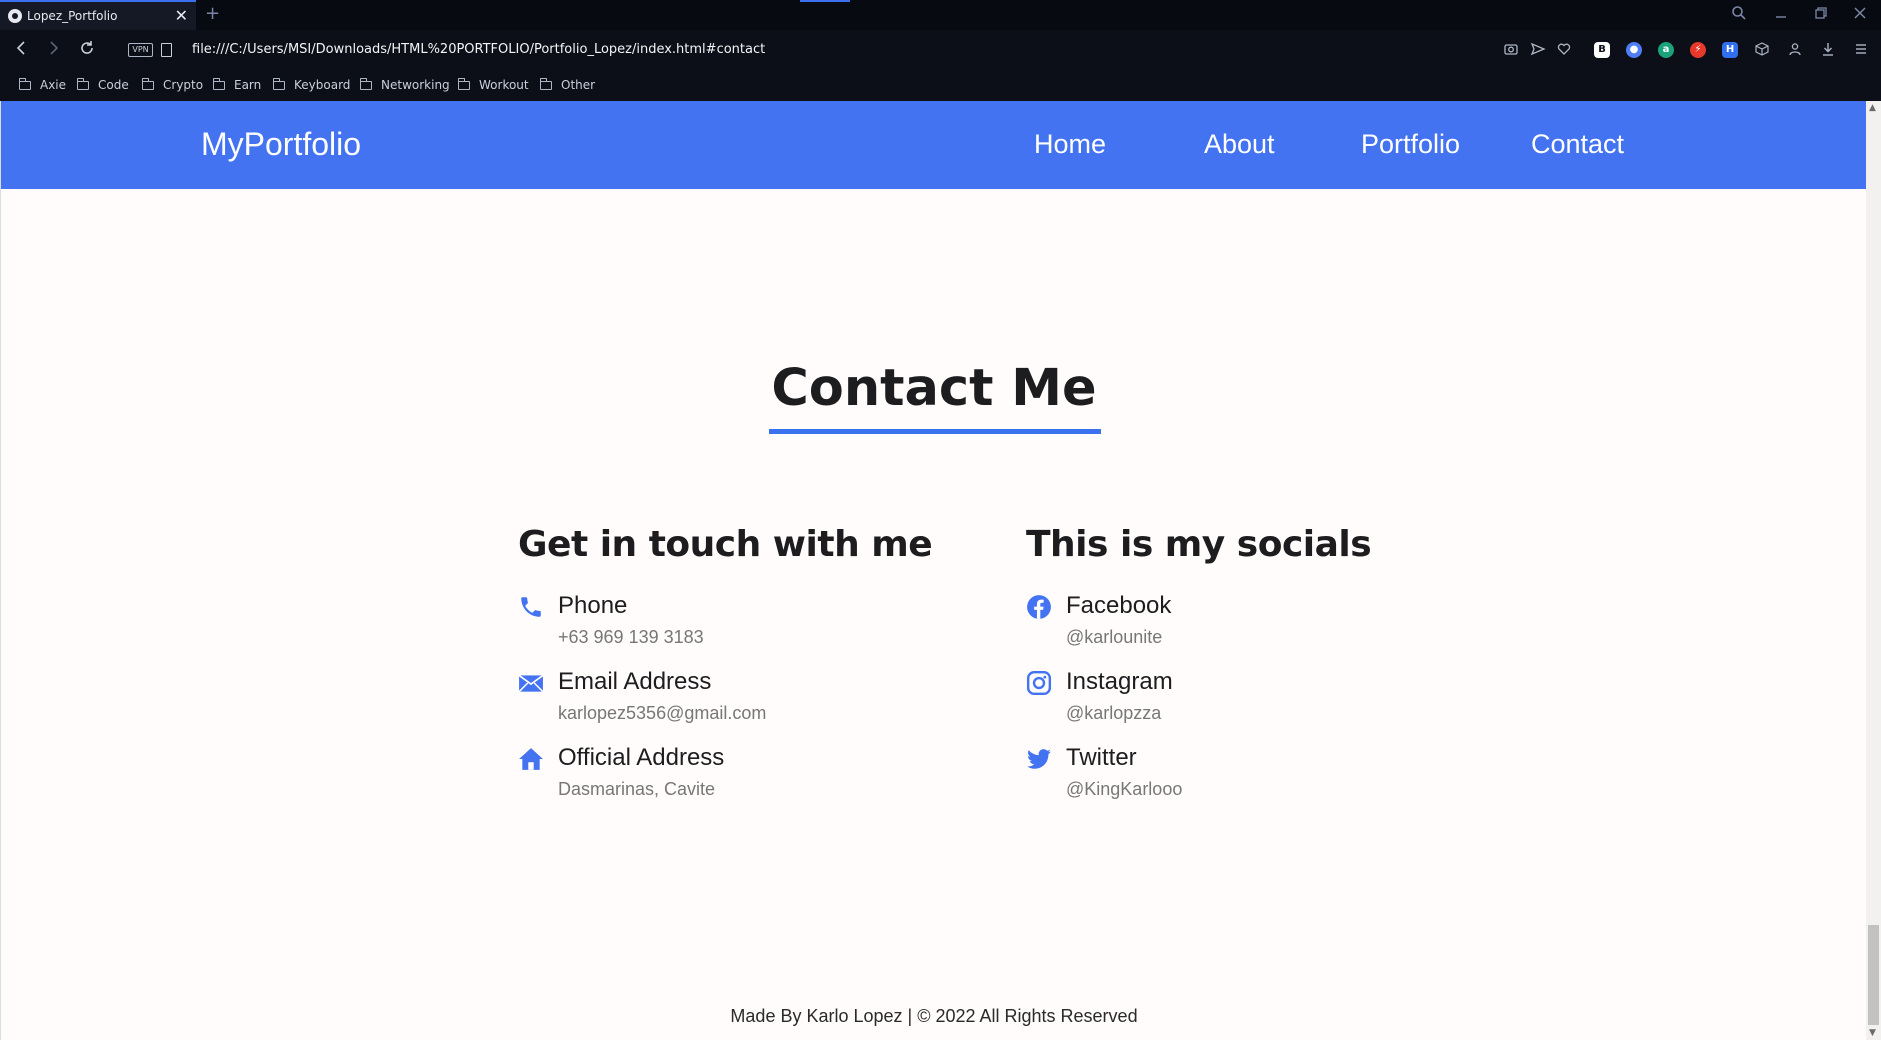 The height and width of the screenshot is (1040, 1881). What do you see at coordinates (531, 607) in the screenshot?
I see `phone-icon` at bounding box center [531, 607].